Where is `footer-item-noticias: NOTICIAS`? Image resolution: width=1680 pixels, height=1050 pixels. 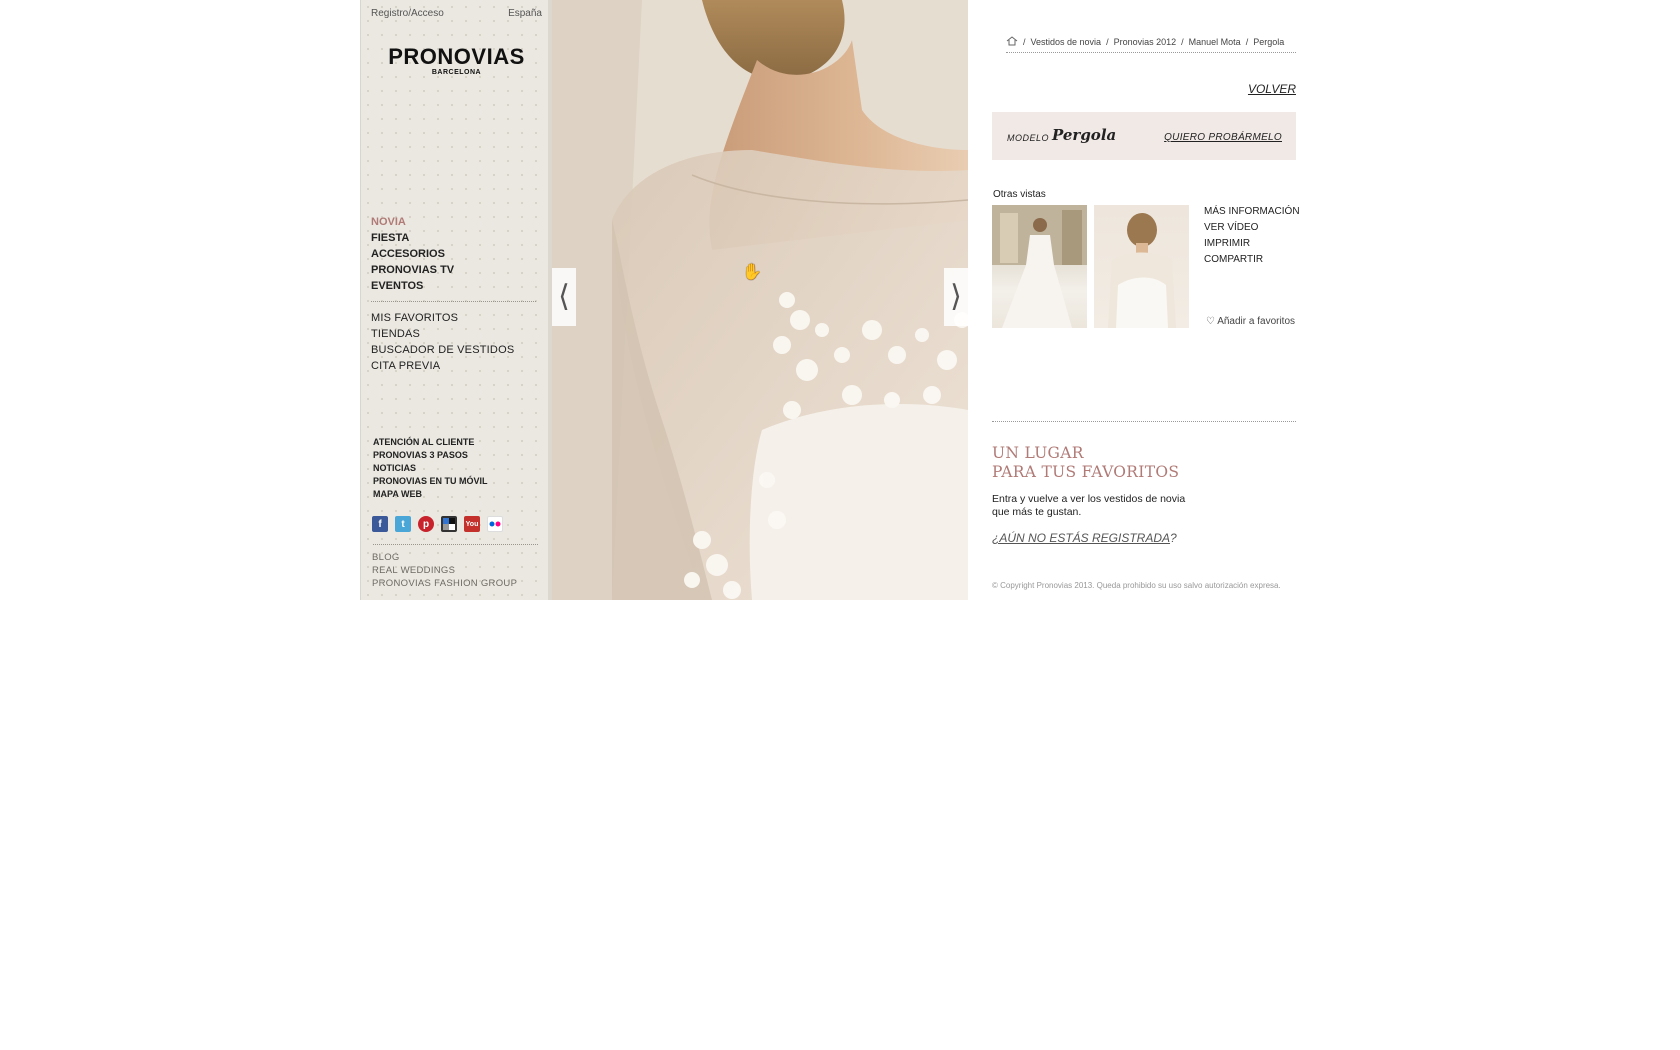
footer-item-noticias: NOTICIAS is located at coordinates (430, 468).